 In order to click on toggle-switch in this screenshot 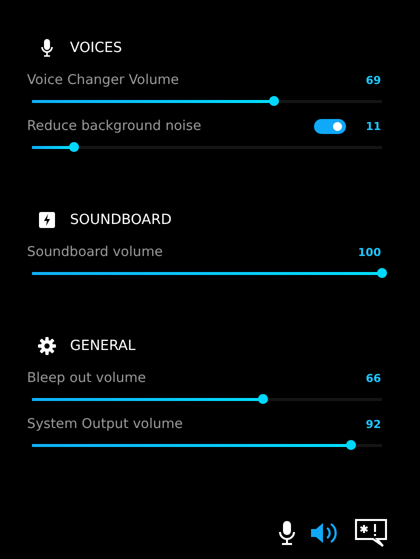, I will do `click(330, 126)`.